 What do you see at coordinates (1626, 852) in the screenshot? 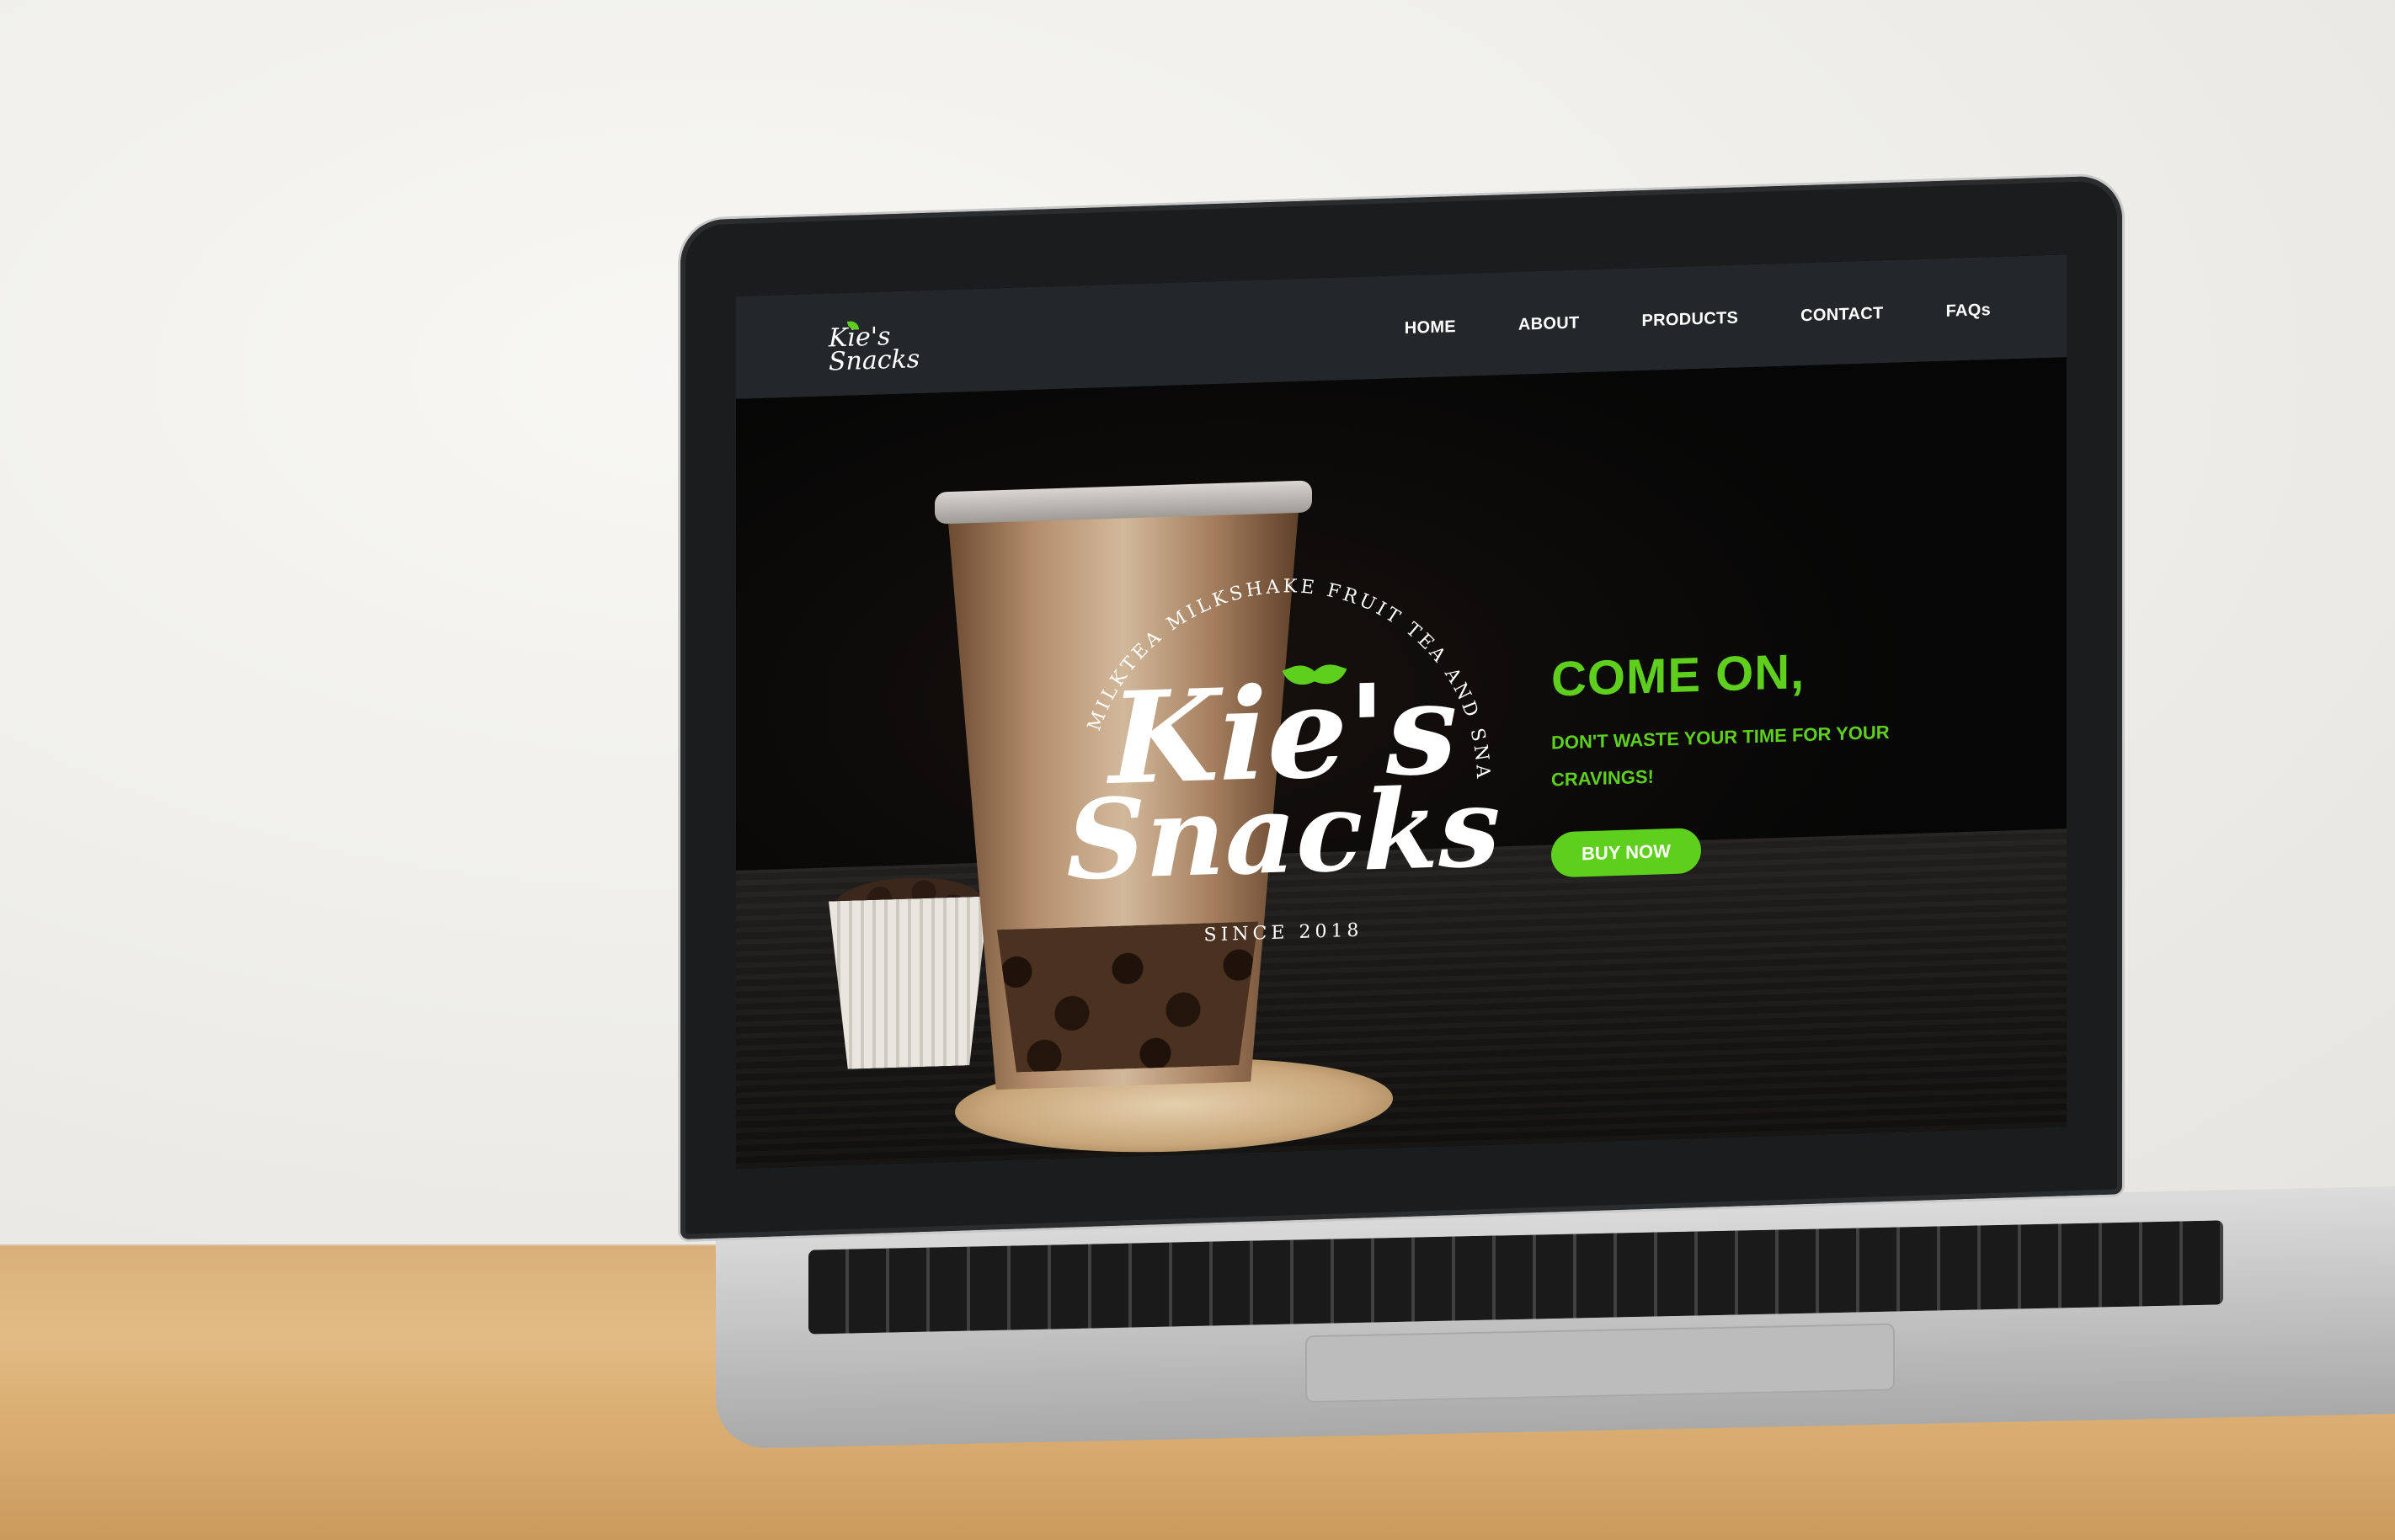
I see `buy-now-button: BUY NOW` at bounding box center [1626, 852].